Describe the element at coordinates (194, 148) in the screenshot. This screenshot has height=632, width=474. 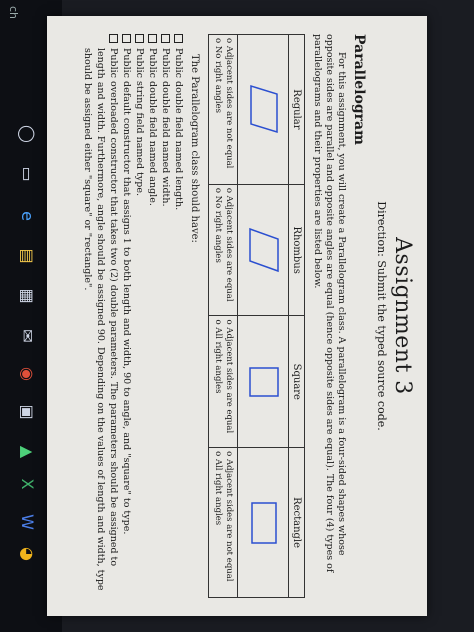
I see `class-requirements-intro: The Parallelogram class should have:` at that location.